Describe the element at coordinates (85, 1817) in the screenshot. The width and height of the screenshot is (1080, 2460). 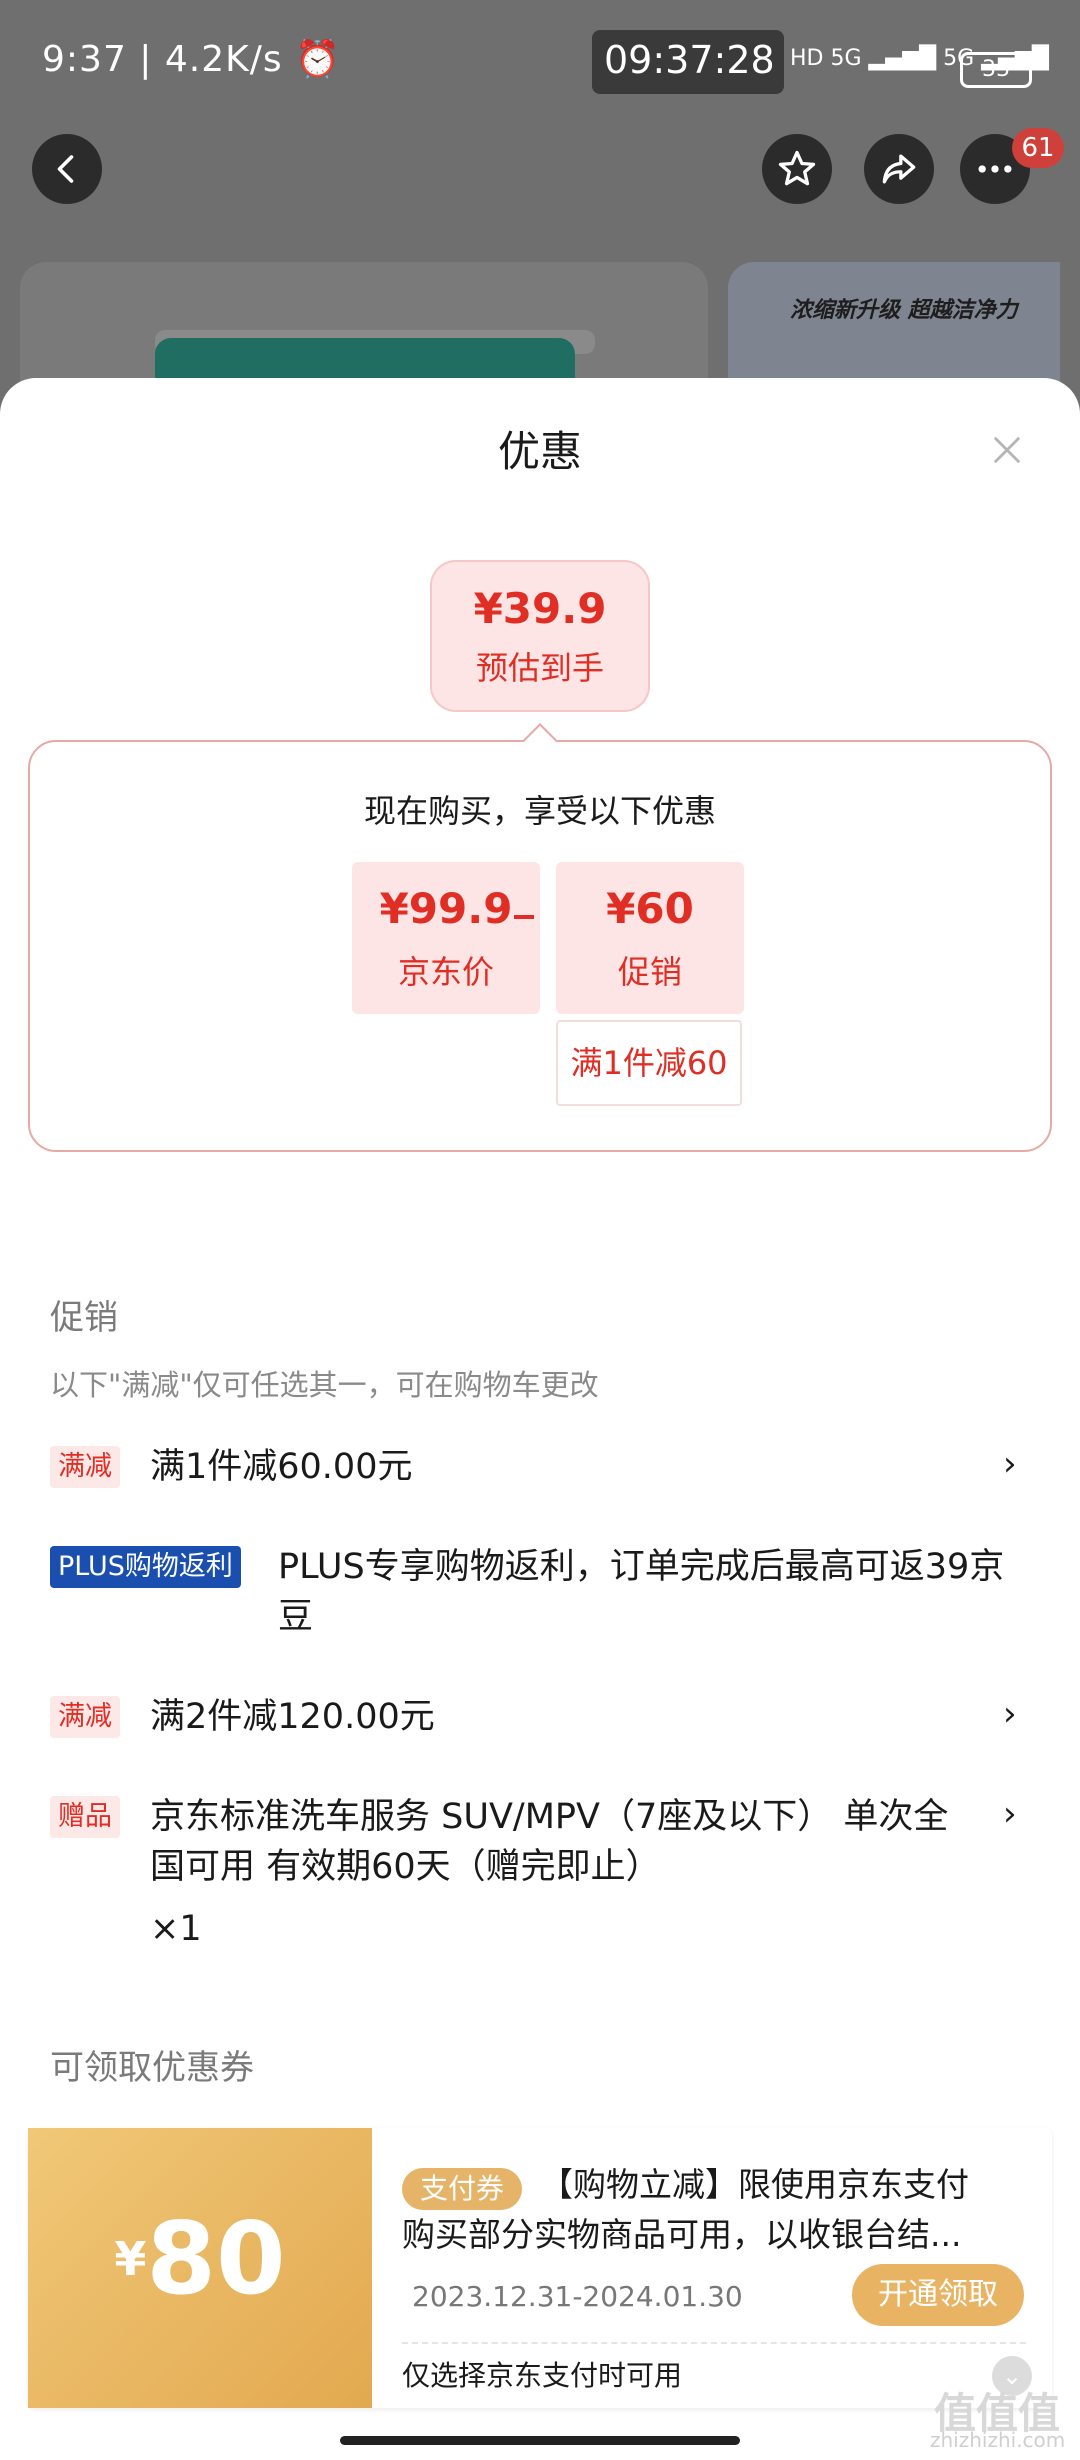
I see `gift-tag: 赠品` at that location.